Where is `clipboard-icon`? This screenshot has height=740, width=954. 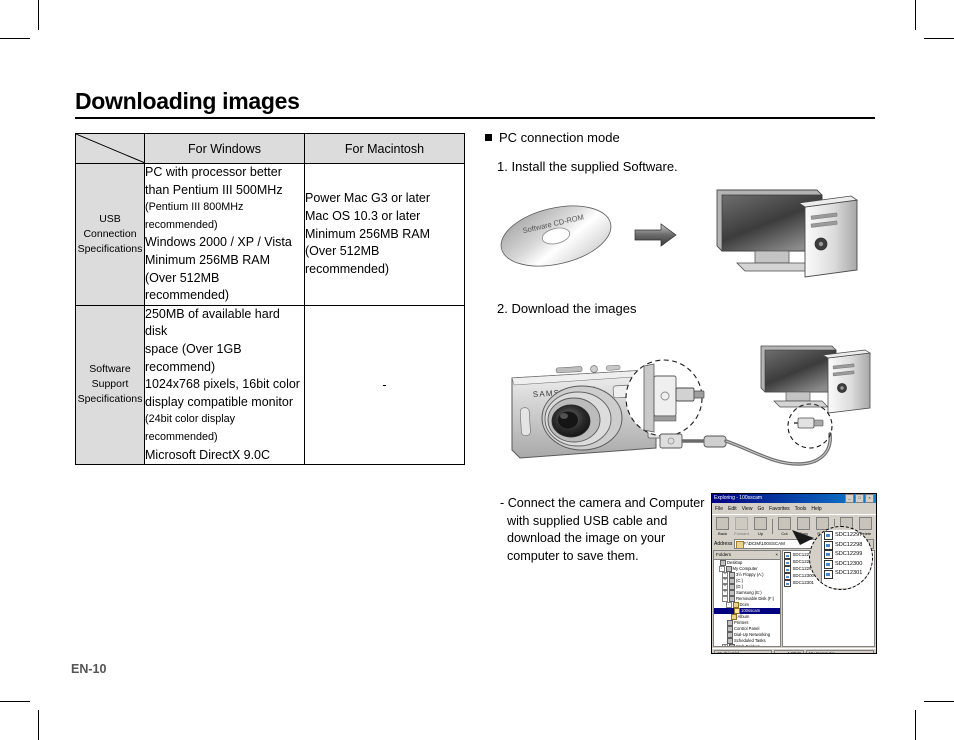
clipboard-icon is located at coordinates (822, 523).